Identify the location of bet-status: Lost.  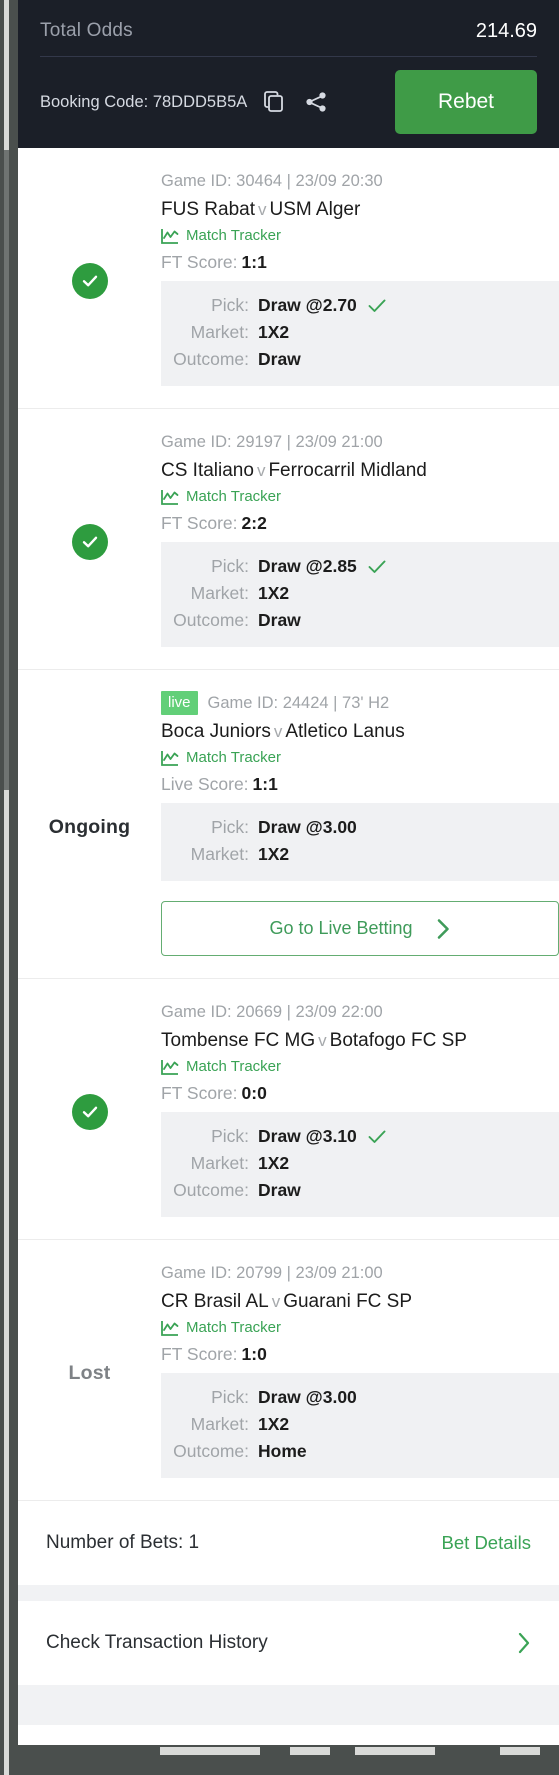
(89, 1370).